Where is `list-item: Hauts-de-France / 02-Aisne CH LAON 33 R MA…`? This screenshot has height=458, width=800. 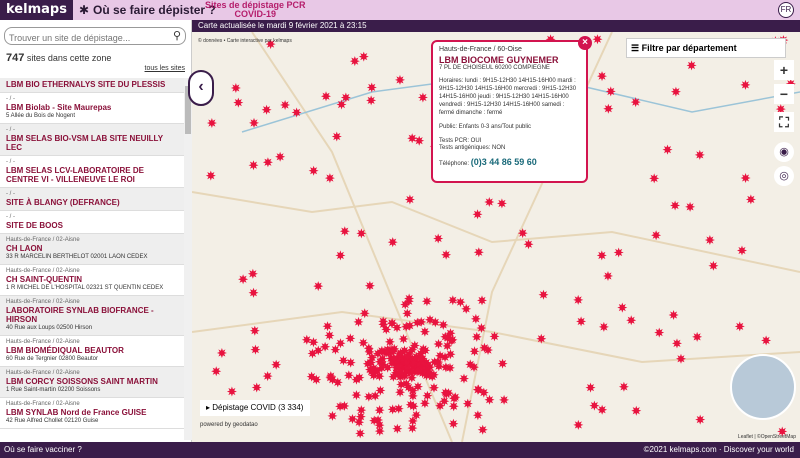 list-item: Hauts-de-France / 02-Aisne CH LAON 33 R MA… is located at coordinates (92, 249).